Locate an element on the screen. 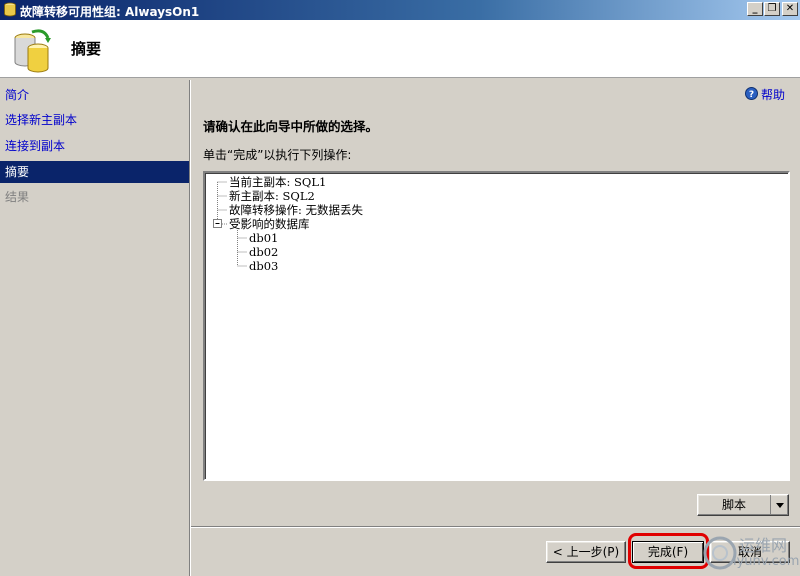 This screenshot has height=576, width=800. footer-divider is located at coordinates (495, 527).